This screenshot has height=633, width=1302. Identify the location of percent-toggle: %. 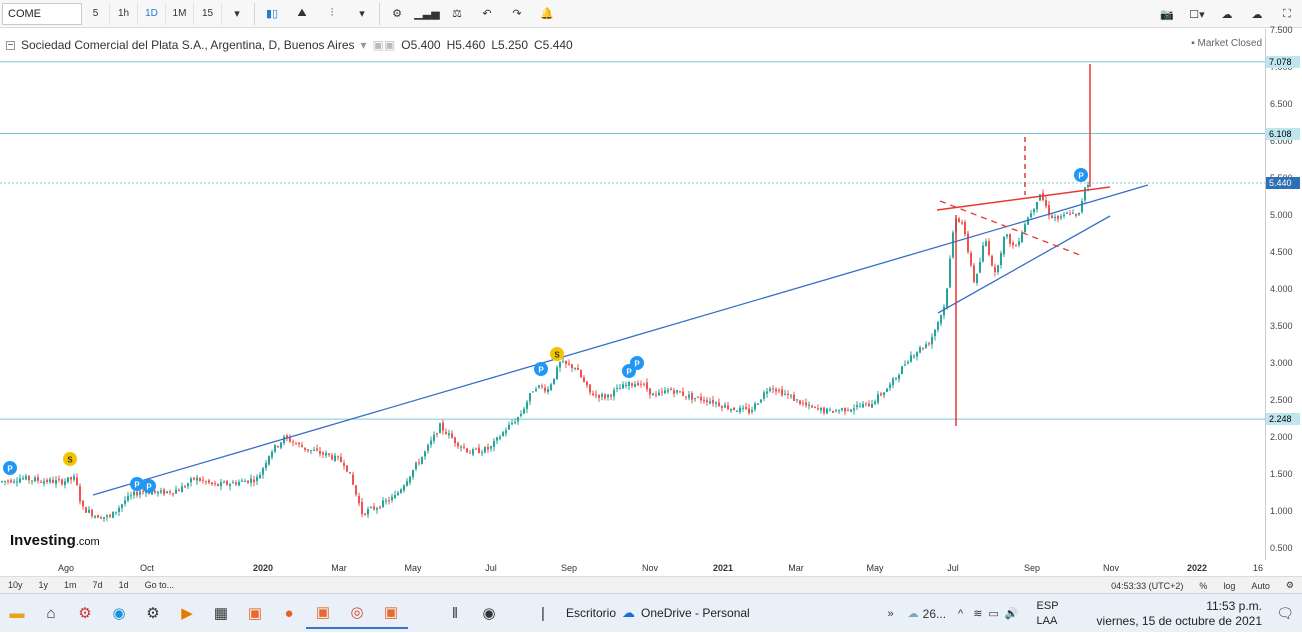
(1203, 586).